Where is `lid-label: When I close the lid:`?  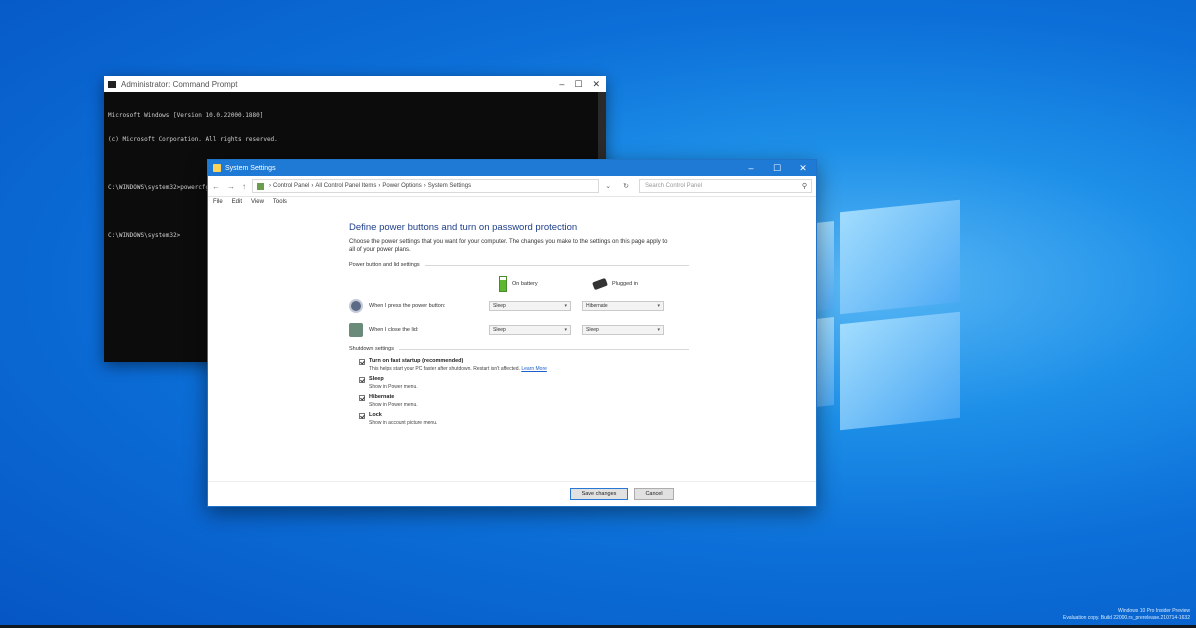
lid-label: When I close the lid: is located at coordinates (394, 330).